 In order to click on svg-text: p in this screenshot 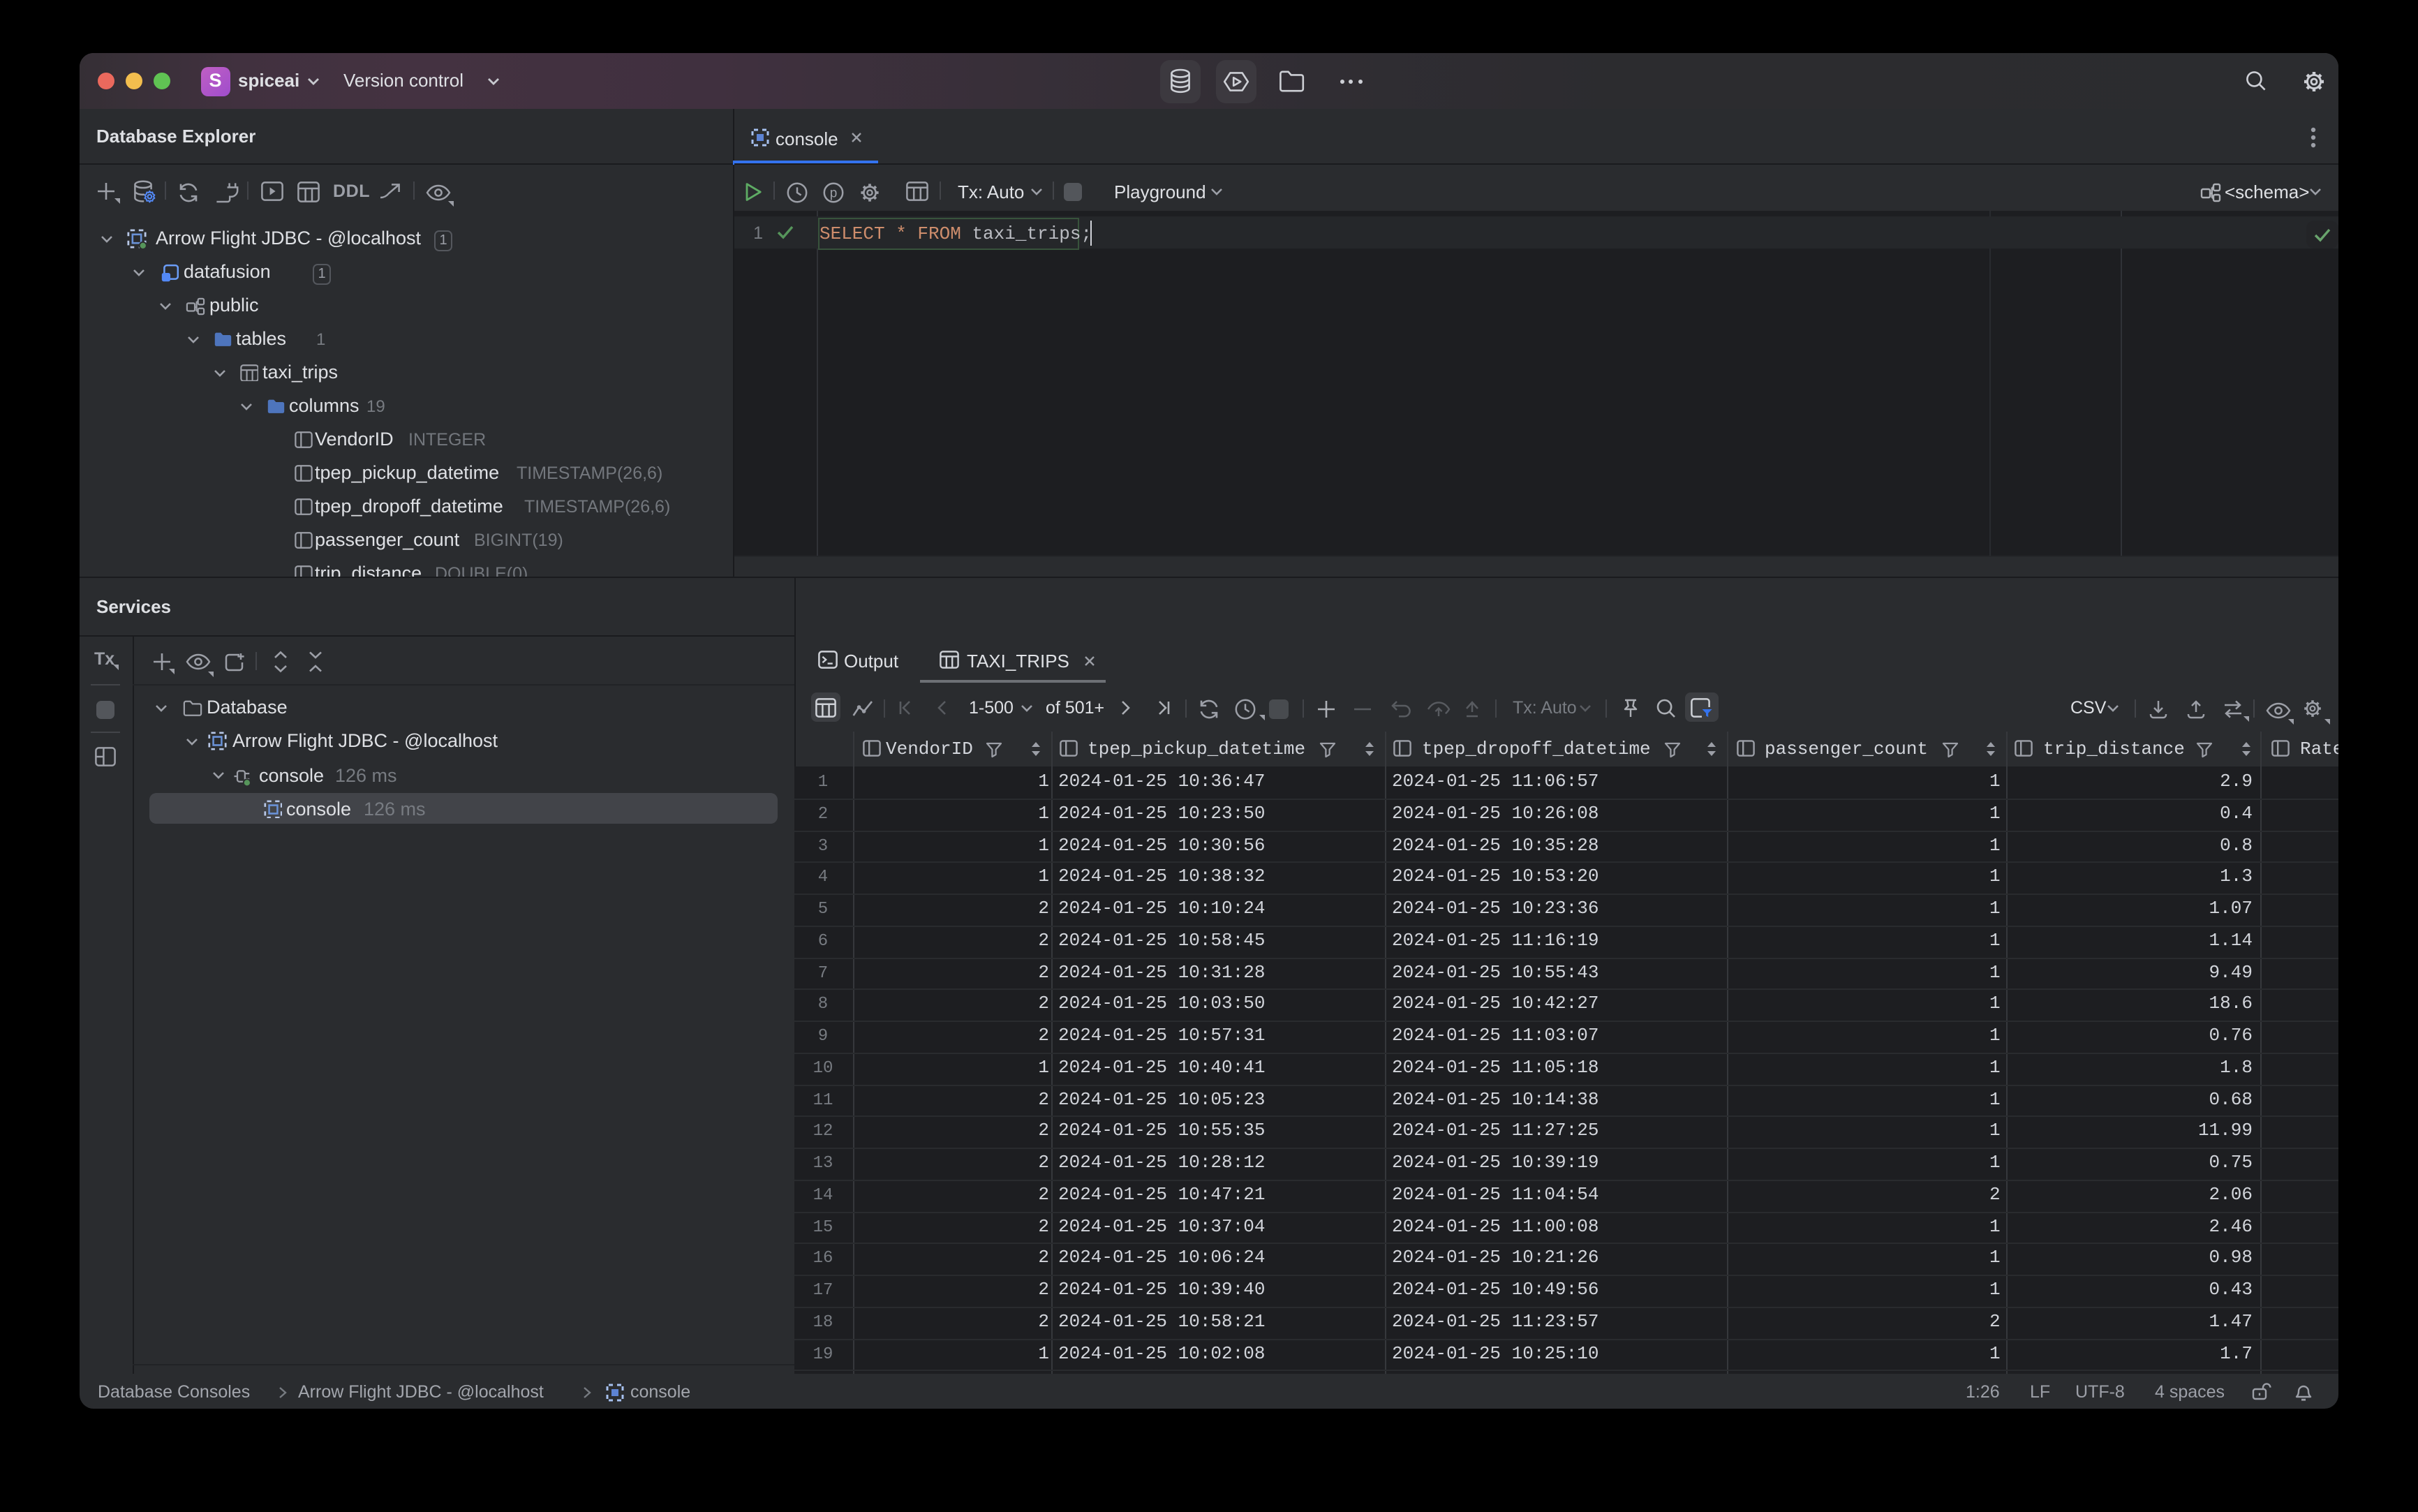, I will do `click(834, 193)`.